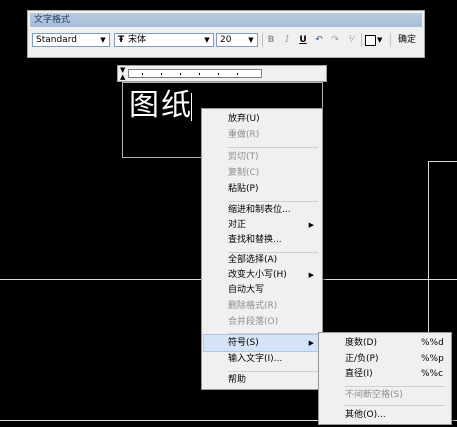  I want to click on menu-item-undo: 放弃(U), so click(262, 119).